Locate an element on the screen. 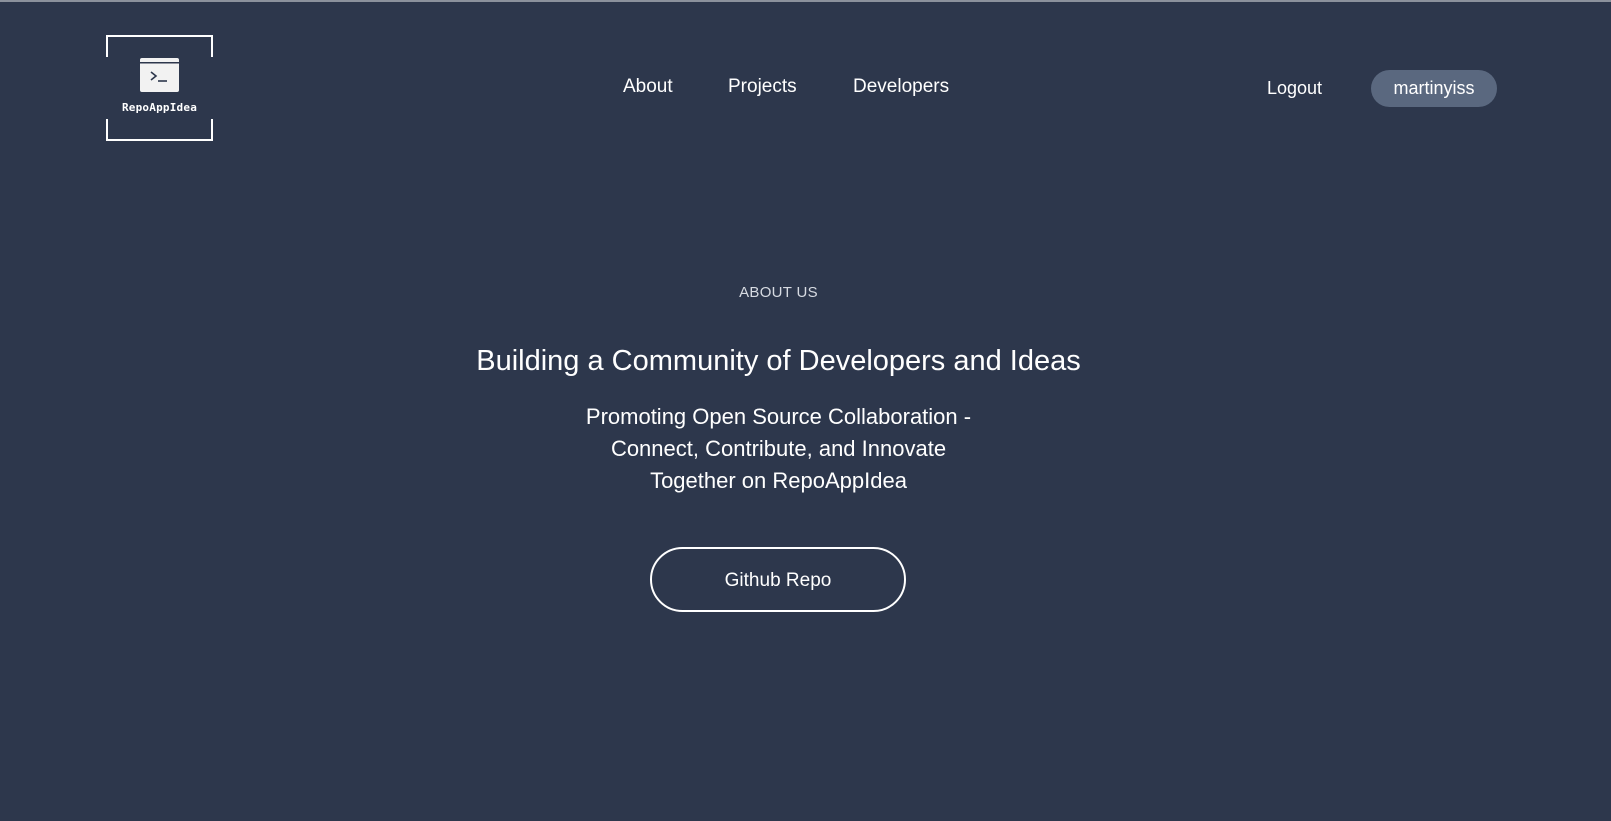  top-divider is located at coordinates (805, 1).